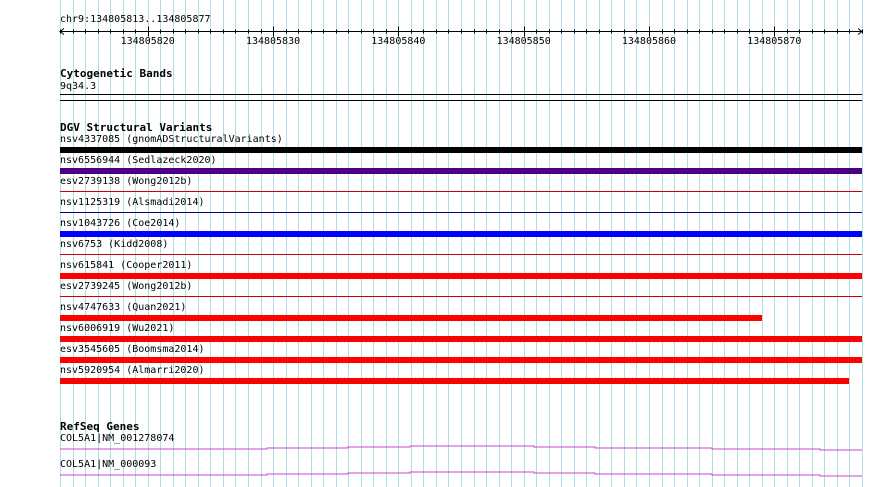 This screenshot has height=487, width=890. What do you see at coordinates (114, 245) in the screenshot?
I see `variant-label: nsv6753 (Kidd2008)` at bounding box center [114, 245].